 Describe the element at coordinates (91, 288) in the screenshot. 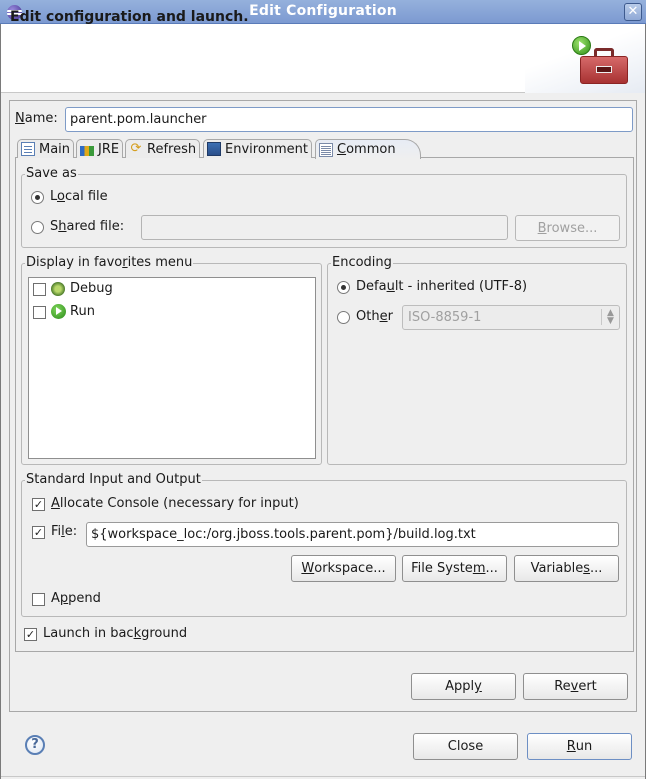

I see `debug-favorite-label: Debug` at that location.